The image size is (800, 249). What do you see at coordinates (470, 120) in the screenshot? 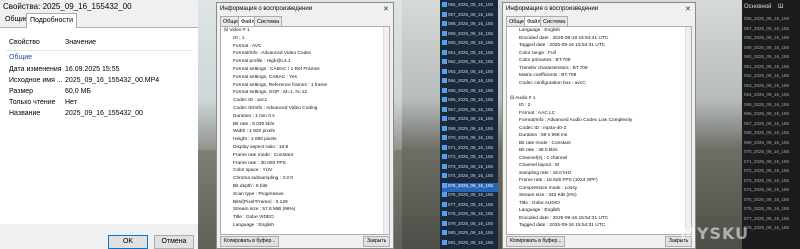
I see `file-list-item: 068_2025_09_16_155` at bounding box center [470, 120].